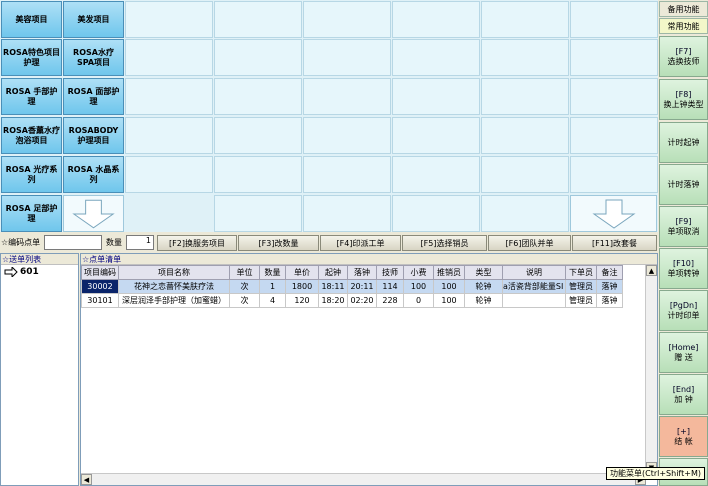 This screenshot has width=708, height=486. I want to click on category-button: ROSA水疗SPA项目, so click(93, 57).